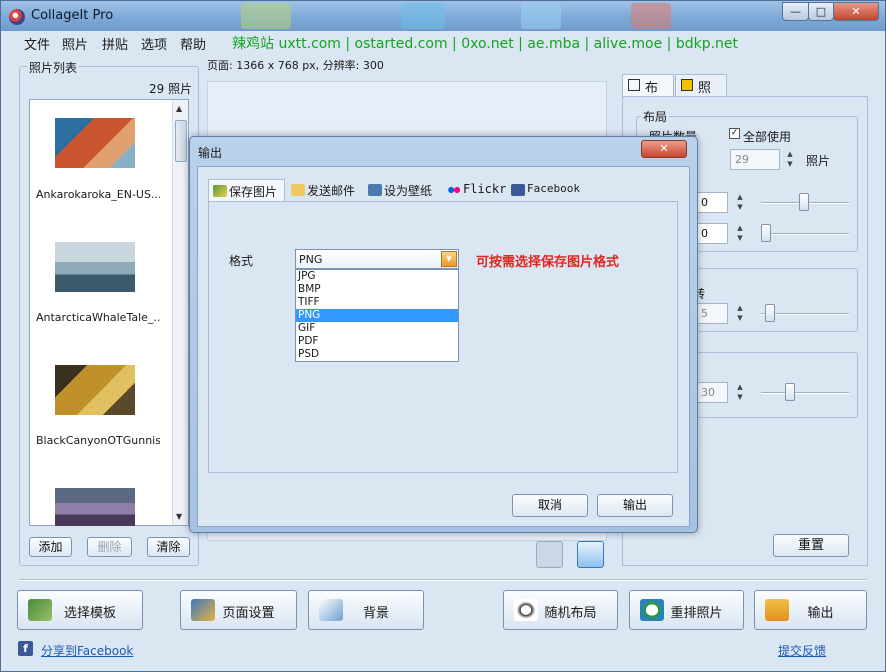  What do you see at coordinates (712, 202) in the screenshot?
I see `spacing-input: 0` at bounding box center [712, 202].